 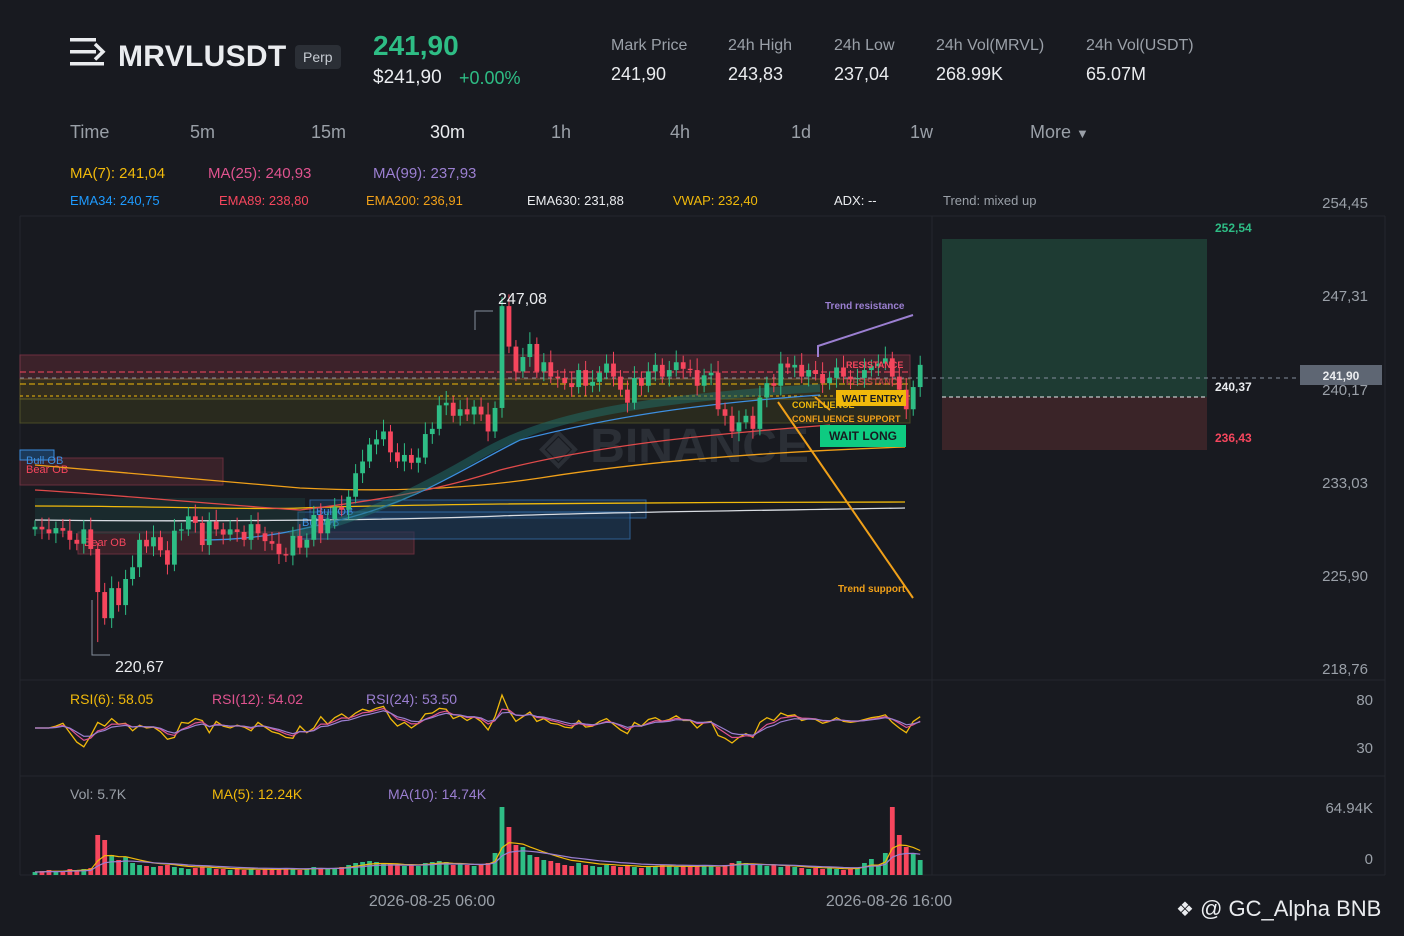 What do you see at coordinates (1074, 318) in the screenshot?
I see `target-zone` at bounding box center [1074, 318].